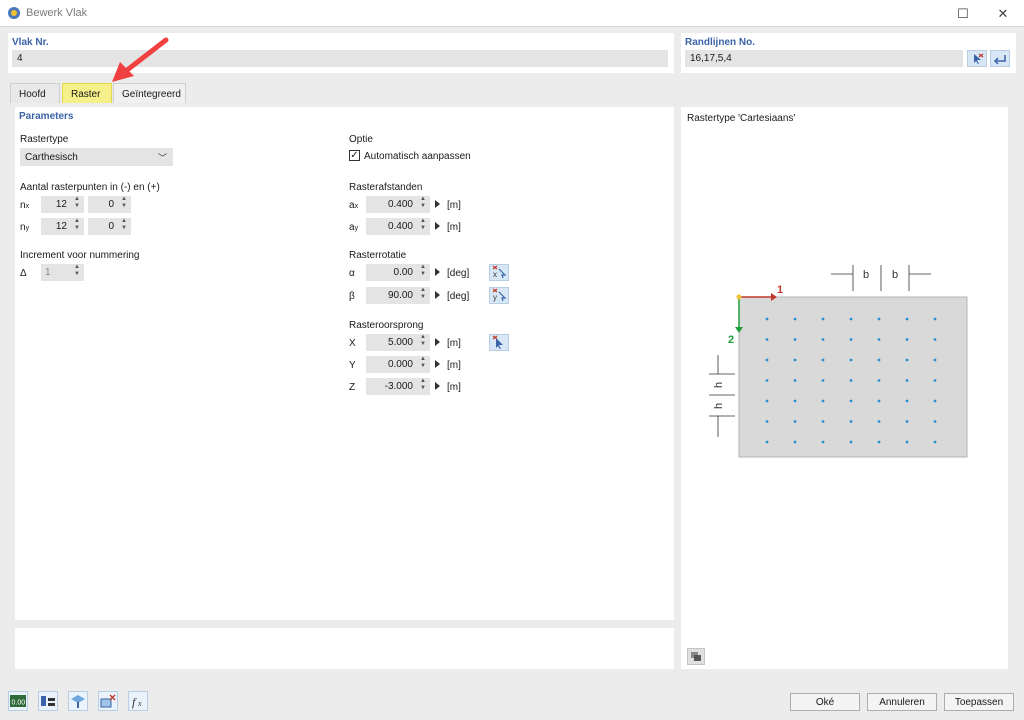 Image resolution: width=1024 pixels, height=720 pixels. What do you see at coordinates (825, 702) in the screenshot?
I see `ok-button: Oké` at bounding box center [825, 702].